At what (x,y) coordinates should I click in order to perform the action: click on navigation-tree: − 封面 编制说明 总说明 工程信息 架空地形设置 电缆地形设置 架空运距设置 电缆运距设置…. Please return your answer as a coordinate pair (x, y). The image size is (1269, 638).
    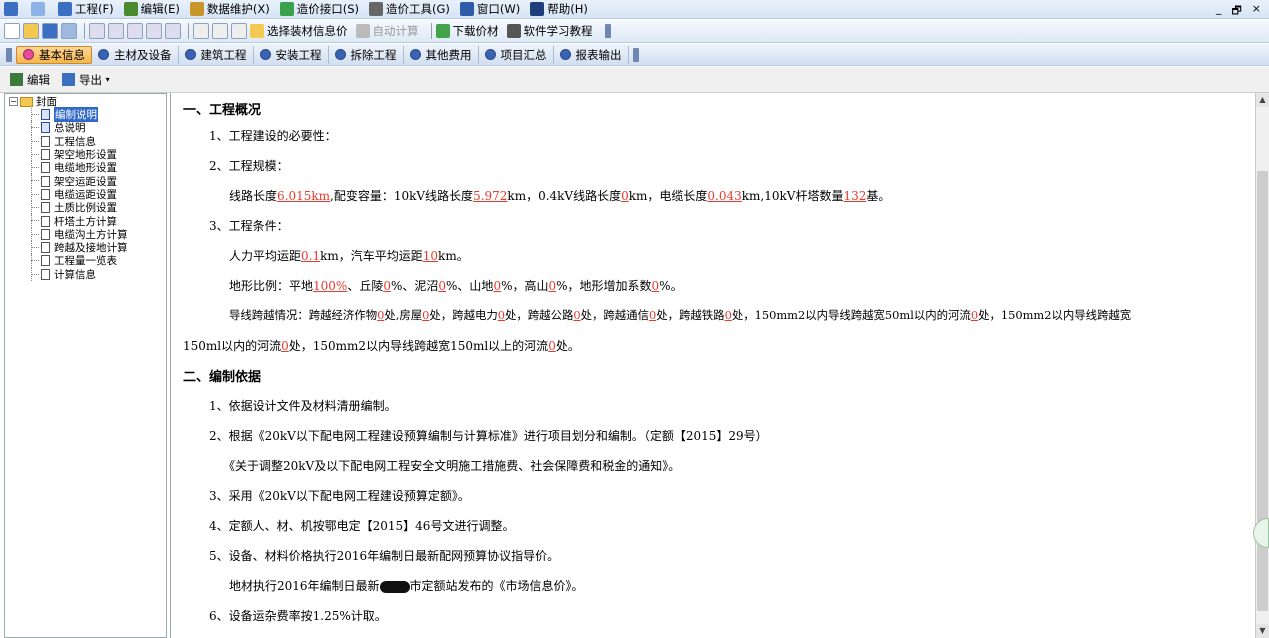
    Looking at the image, I should click on (85, 365).